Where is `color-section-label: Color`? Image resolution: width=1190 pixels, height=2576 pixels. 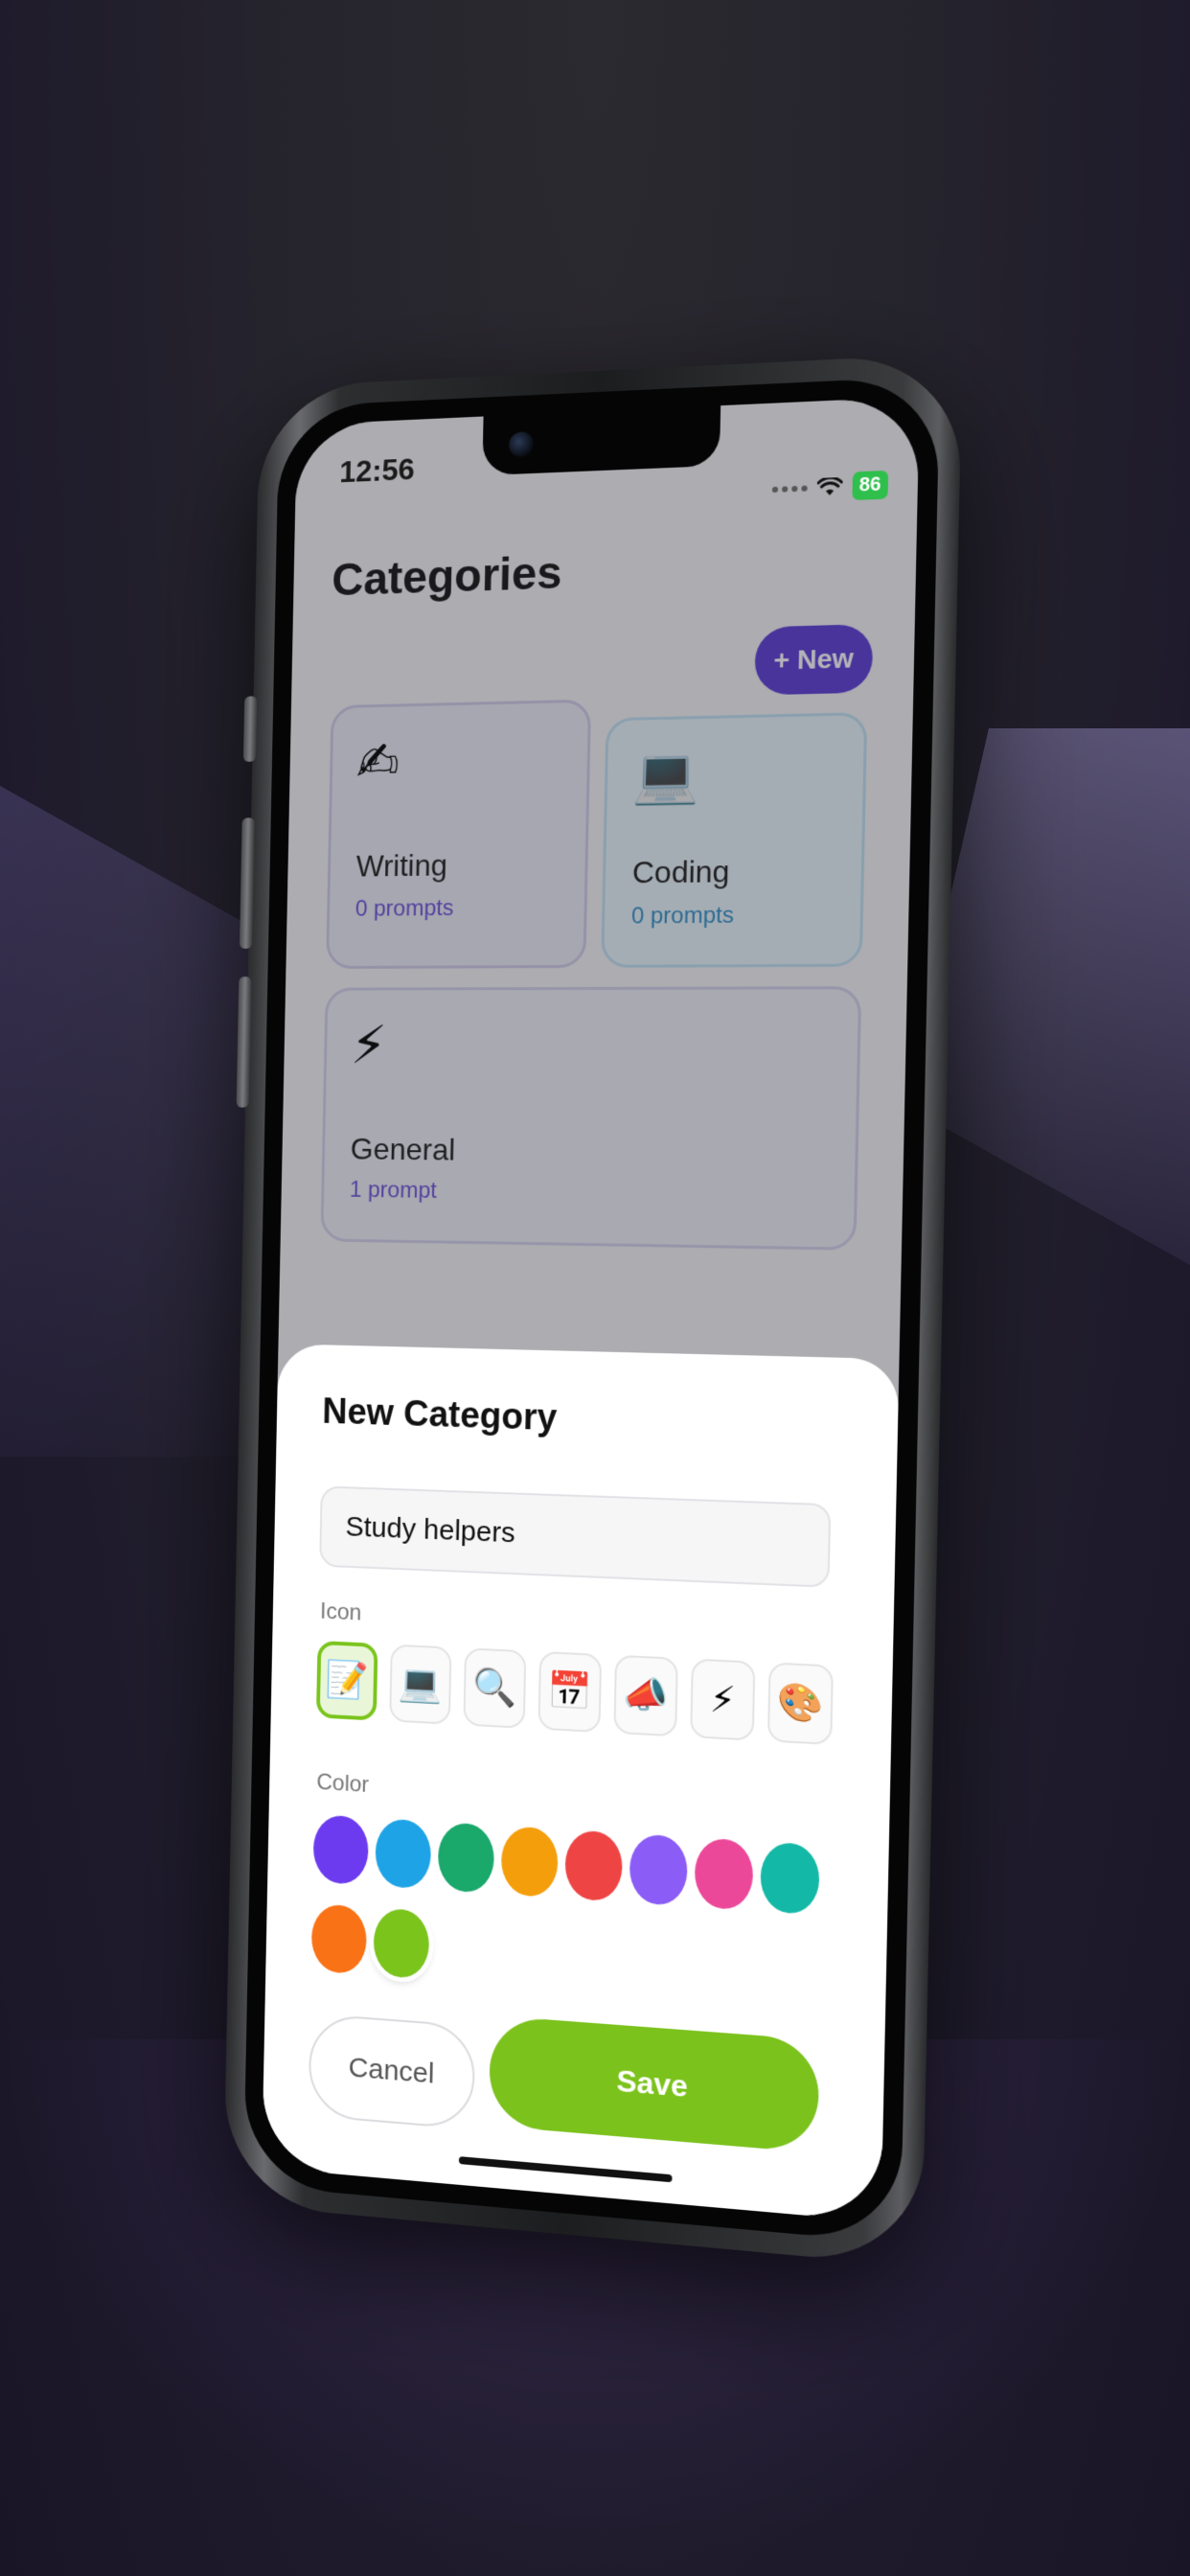 color-section-label: Color is located at coordinates (343, 1783).